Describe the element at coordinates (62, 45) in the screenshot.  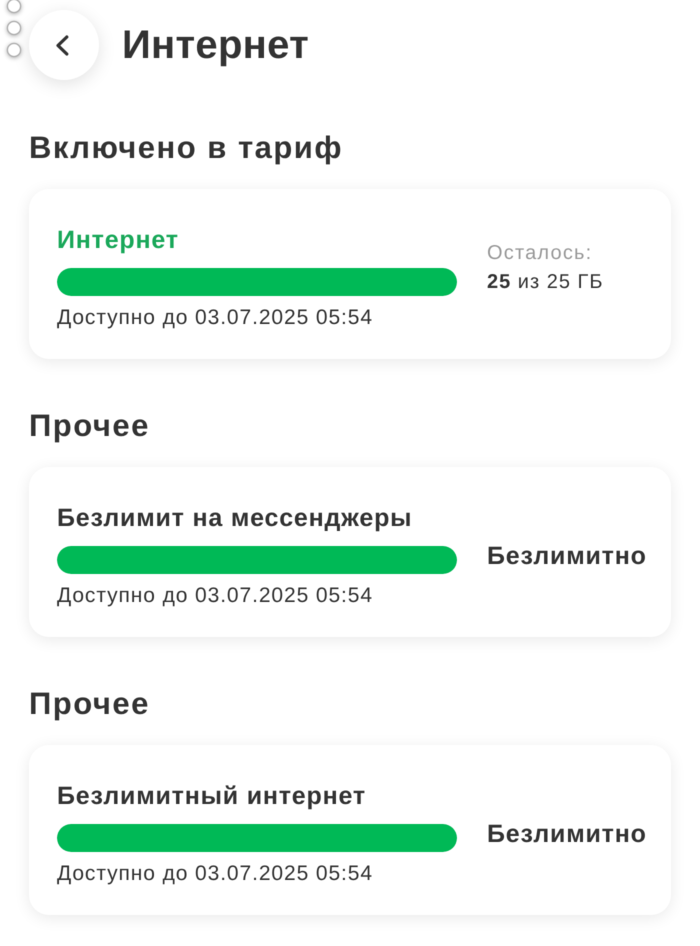
I see `chevron-left-icon` at that location.